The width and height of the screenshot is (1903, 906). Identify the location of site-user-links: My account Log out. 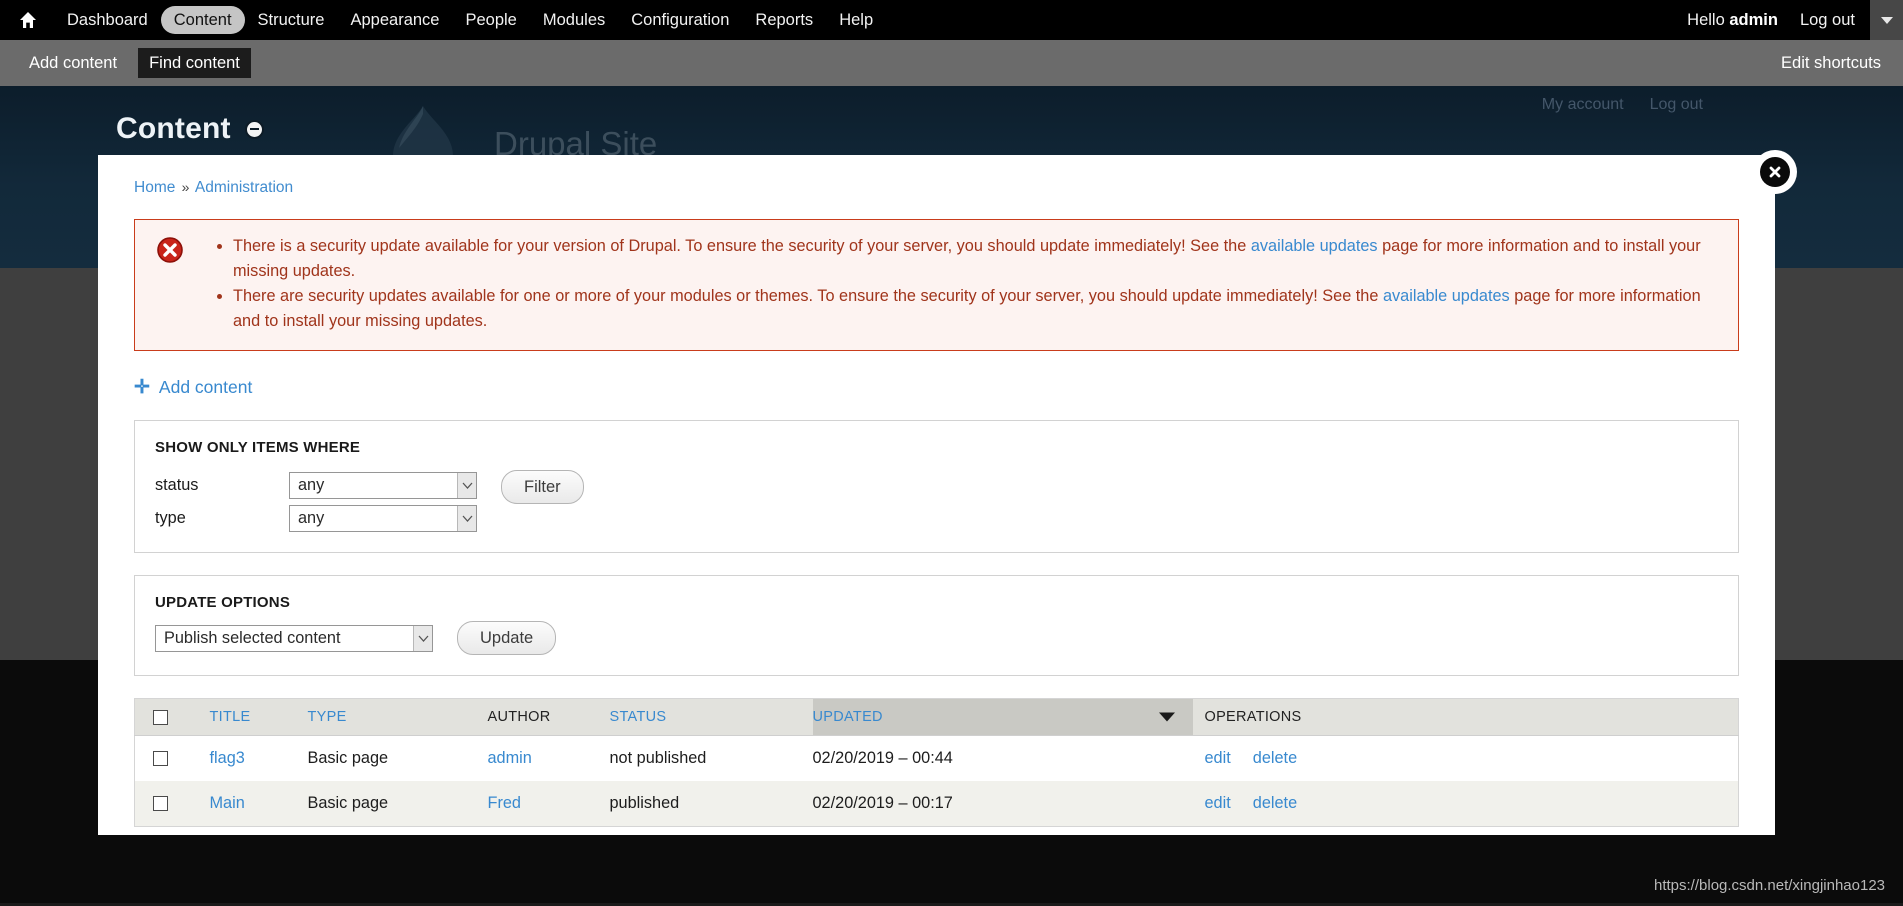
(1722, 105).